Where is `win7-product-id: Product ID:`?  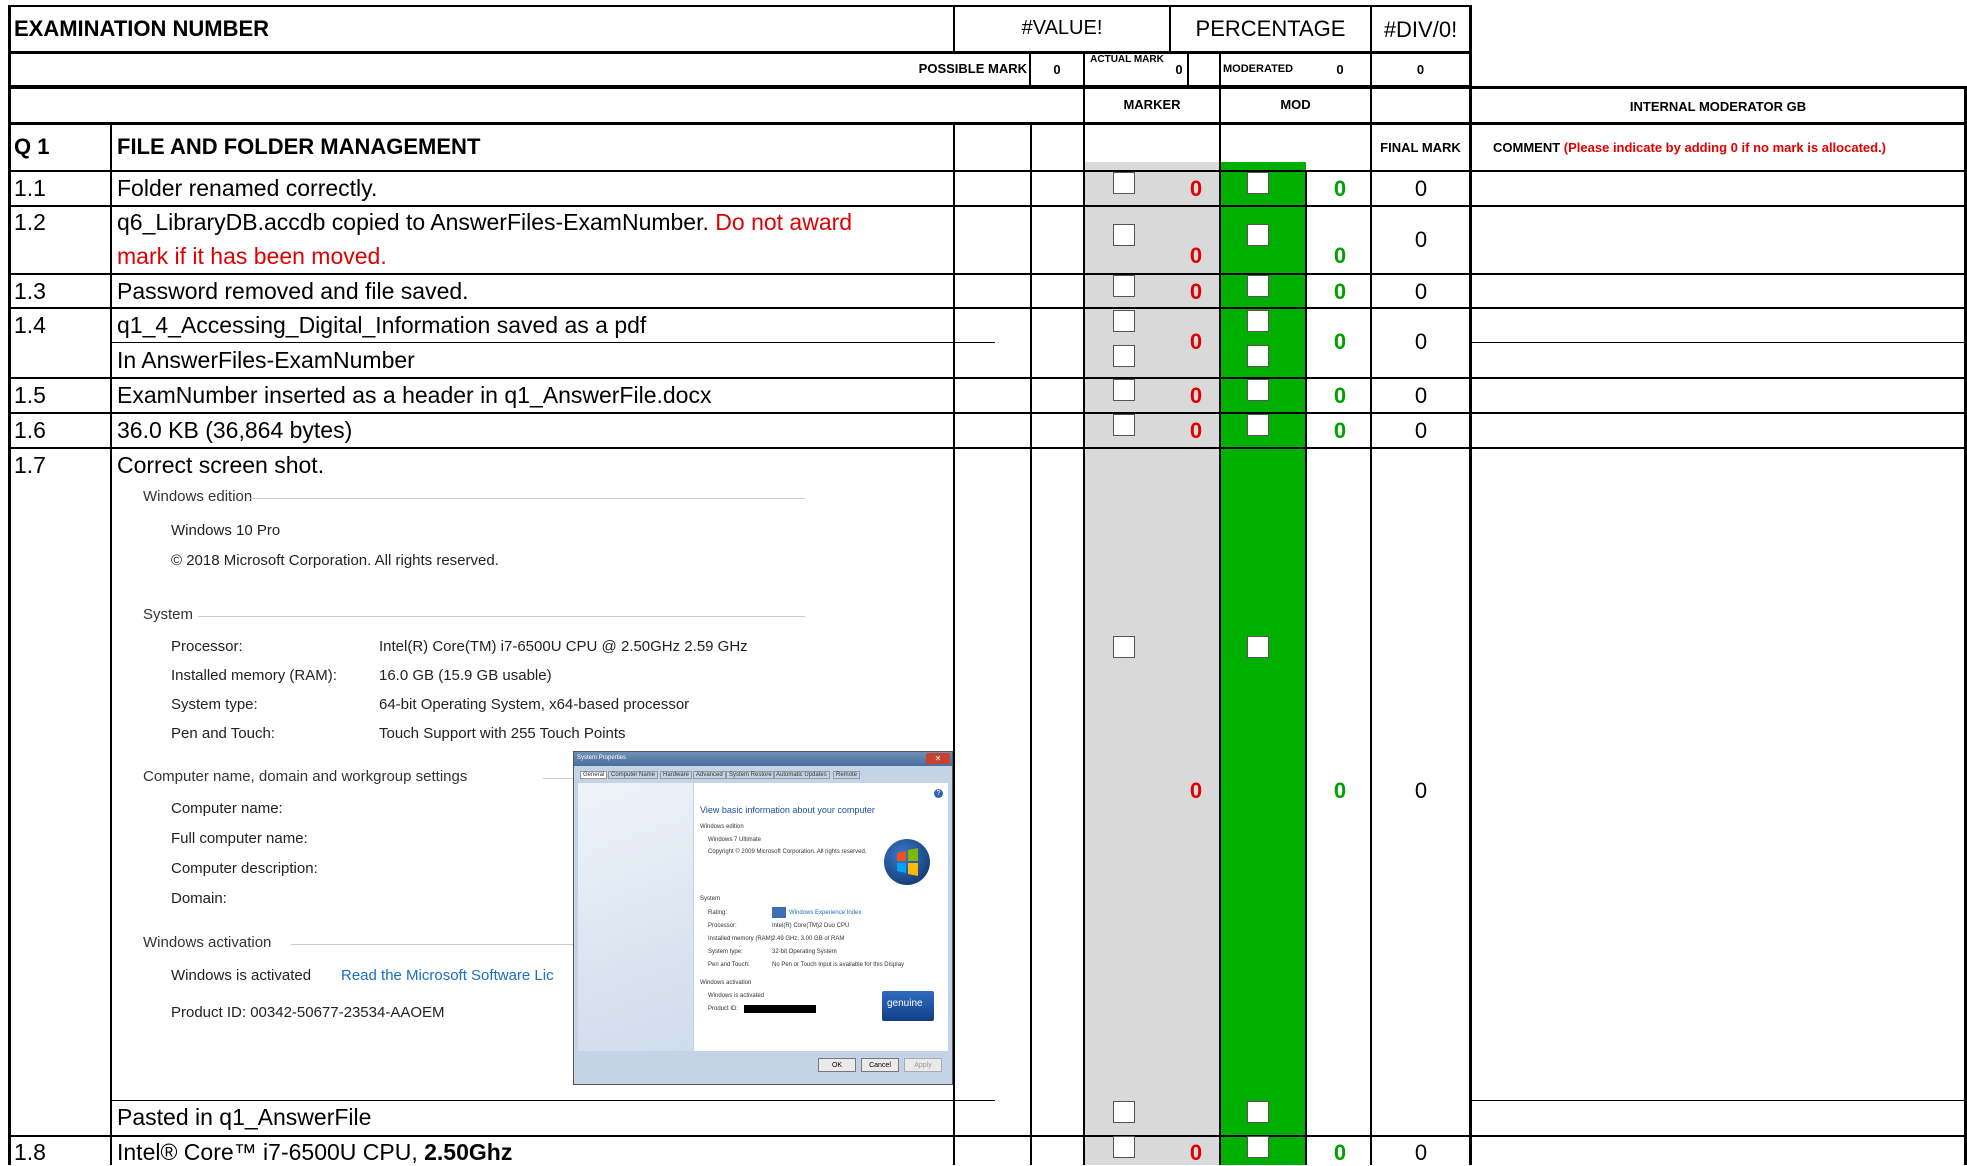
win7-product-id: Product ID: is located at coordinates (723, 1009).